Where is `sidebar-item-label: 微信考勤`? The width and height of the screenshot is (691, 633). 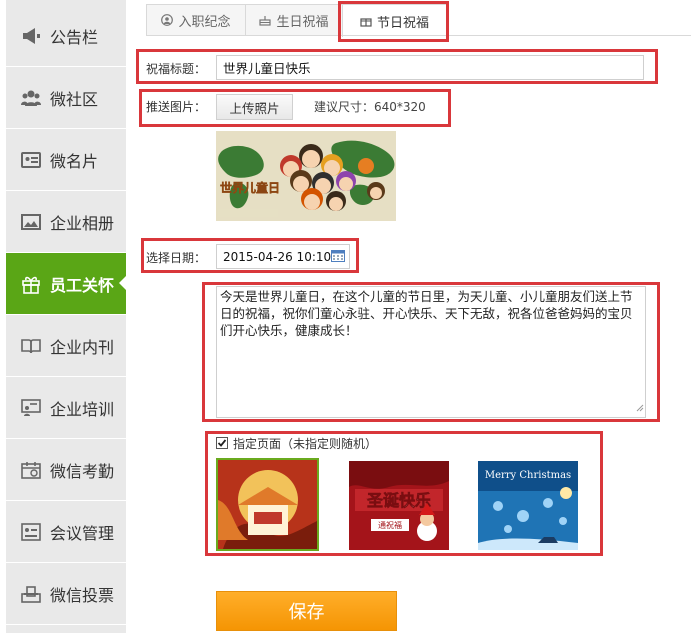 sidebar-item-label: 微信考勤 is located at coordinates (82, 471).